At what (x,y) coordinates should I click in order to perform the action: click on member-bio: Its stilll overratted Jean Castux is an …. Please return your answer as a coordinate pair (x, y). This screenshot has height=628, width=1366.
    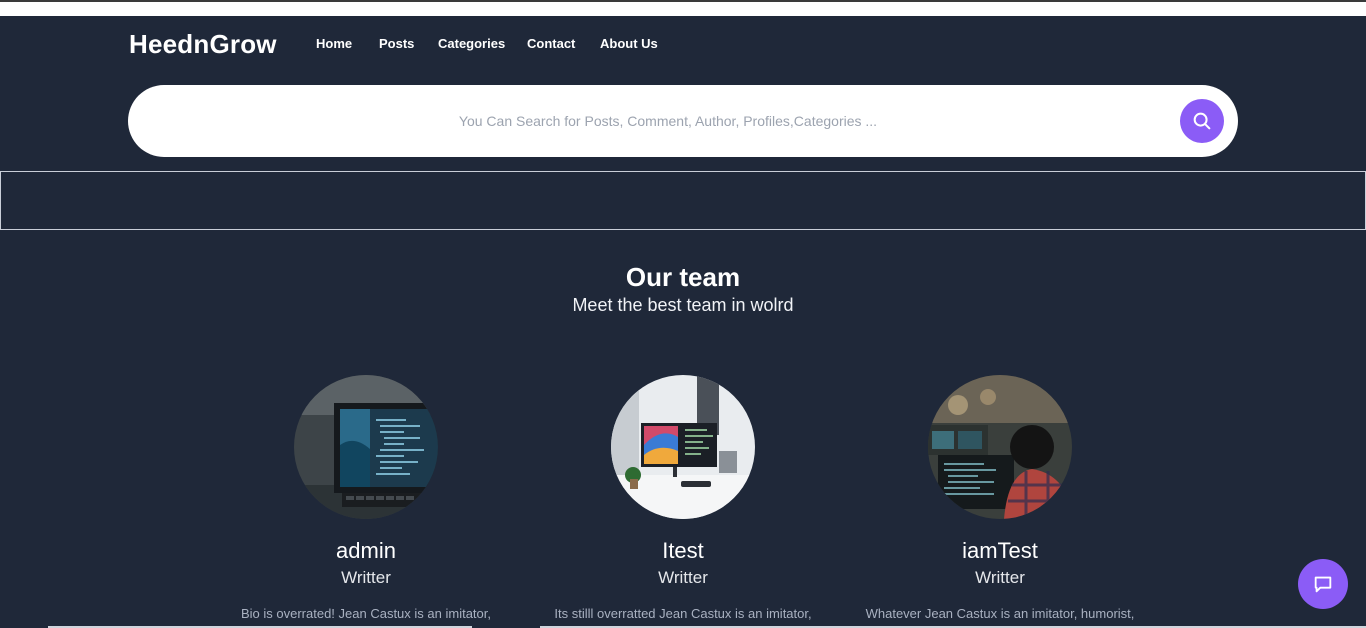
    Looking at the image, I should click on (683, 613).